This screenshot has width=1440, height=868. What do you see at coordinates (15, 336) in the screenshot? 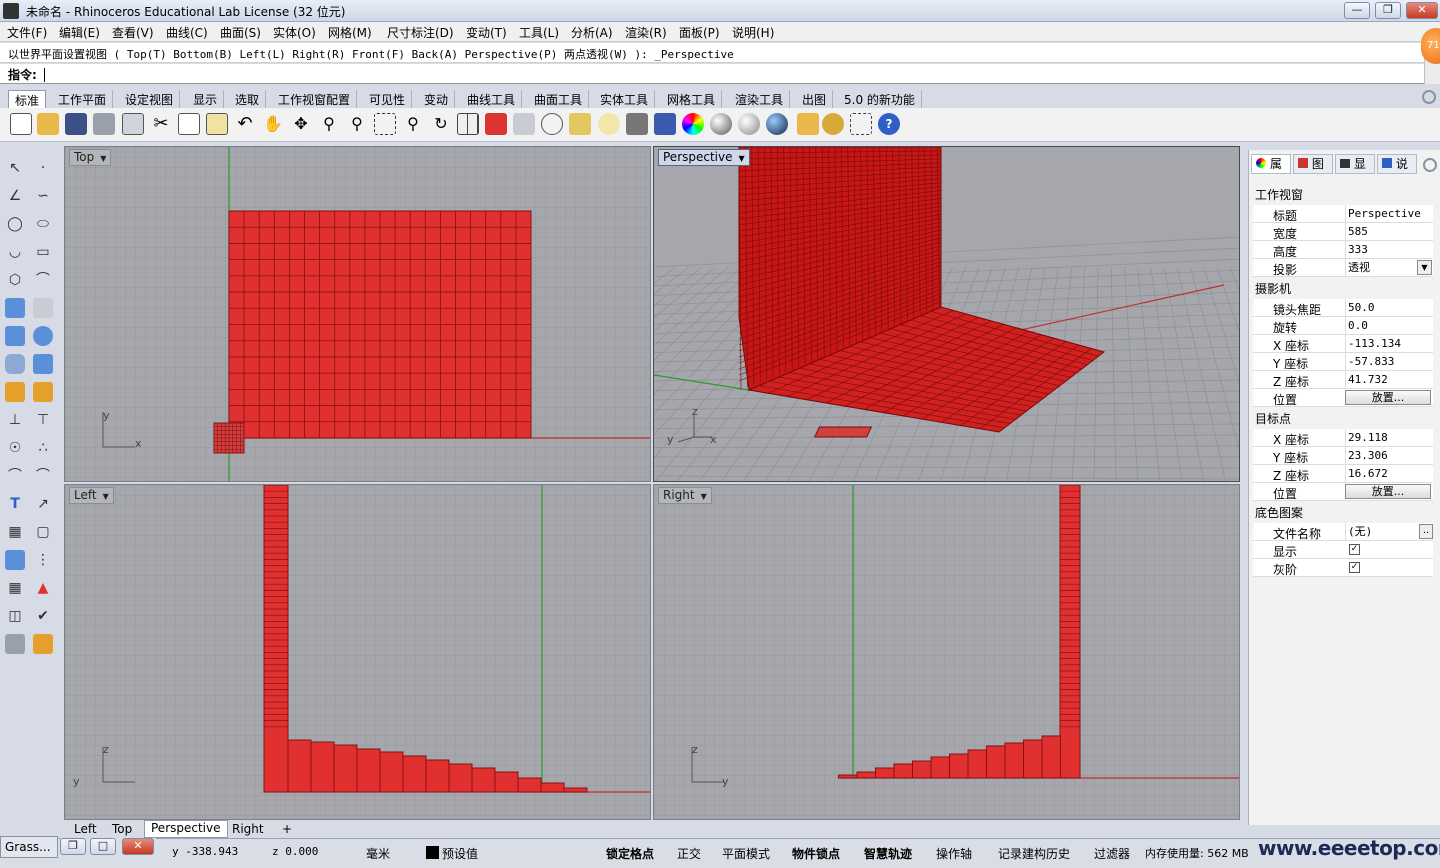
I see `box-icon` at bounding box center [15, 336].